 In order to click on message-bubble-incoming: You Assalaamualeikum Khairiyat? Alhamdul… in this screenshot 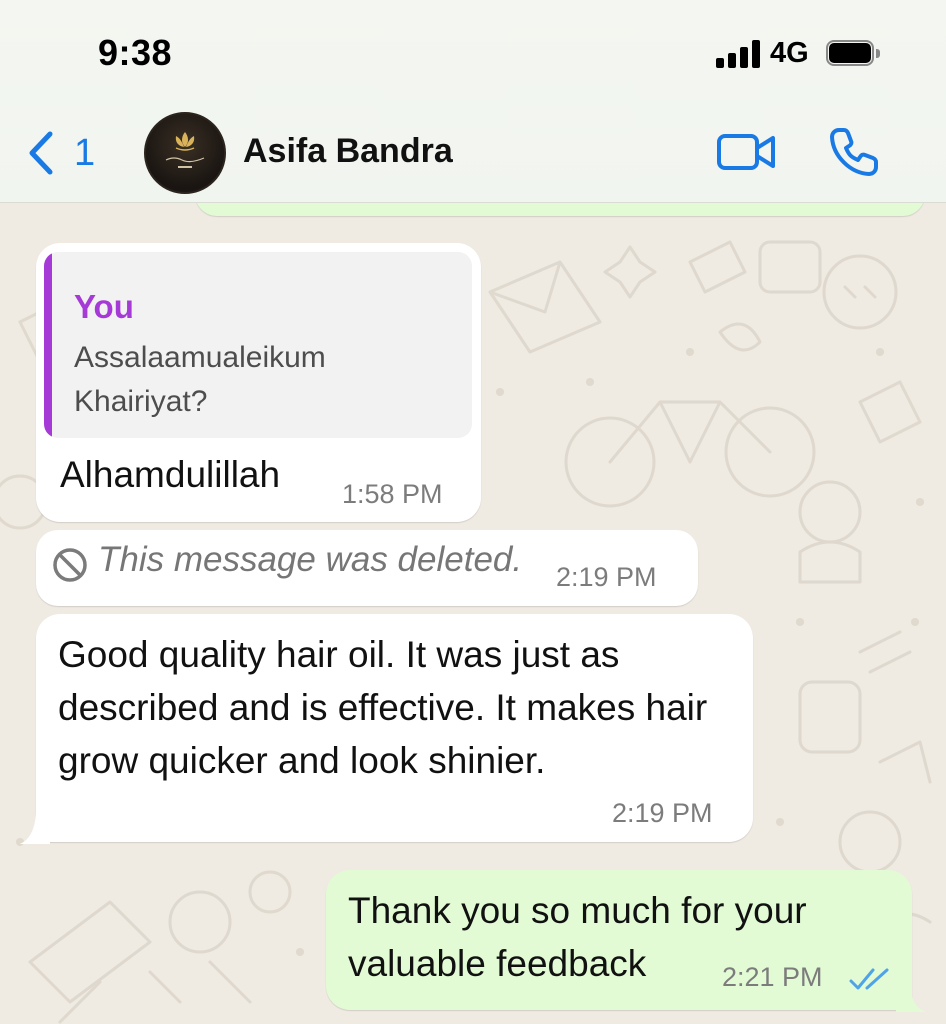, I will do `click(258, 382)`.